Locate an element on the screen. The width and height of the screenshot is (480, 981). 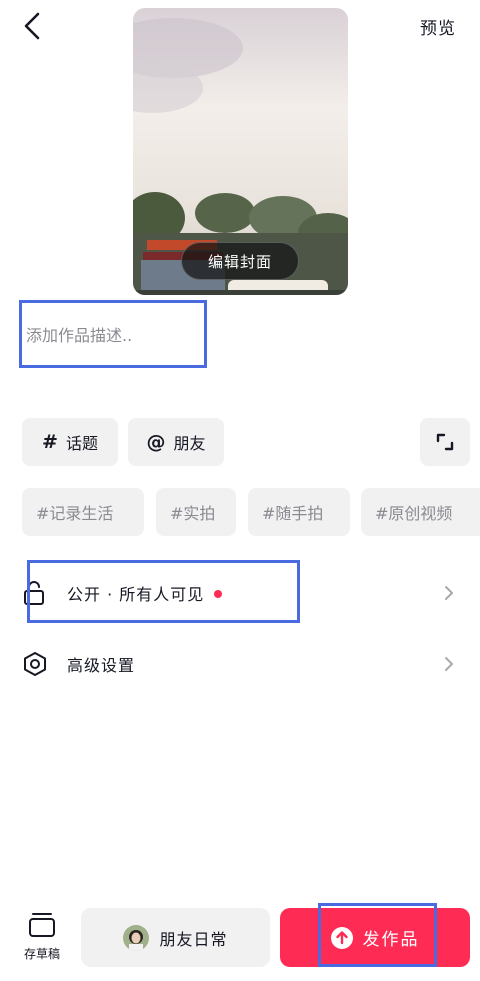
back-arrow-icon is located at coordinates (32, 26).